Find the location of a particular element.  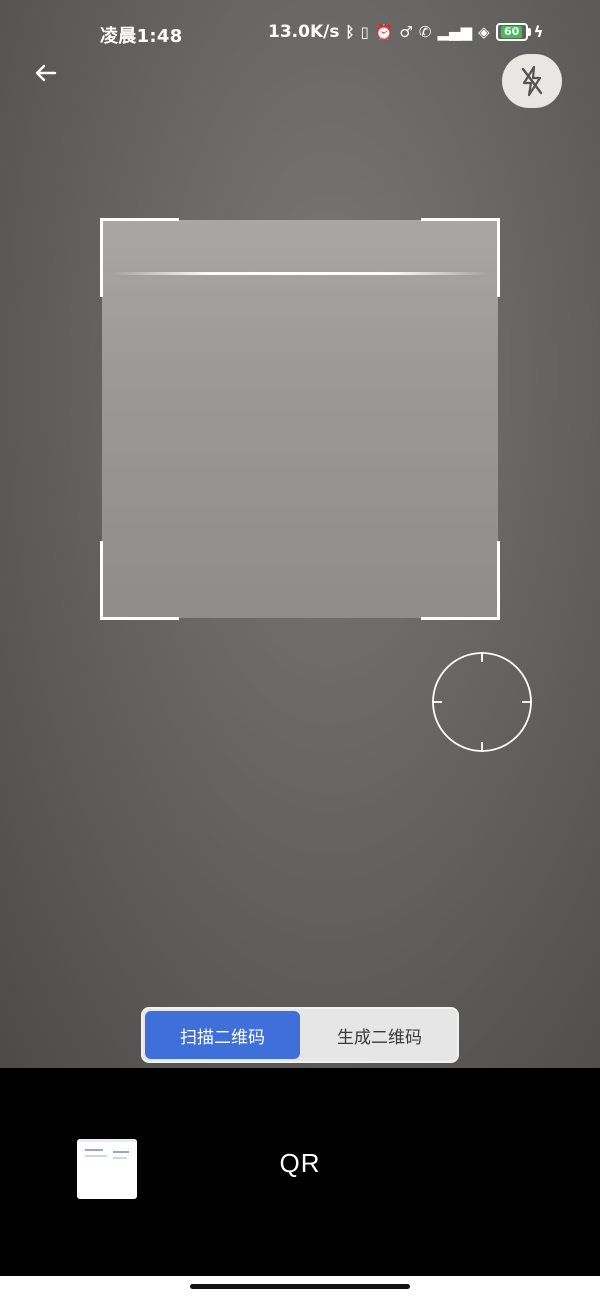

arrow-left-icon is located at coordinates (46, 73).